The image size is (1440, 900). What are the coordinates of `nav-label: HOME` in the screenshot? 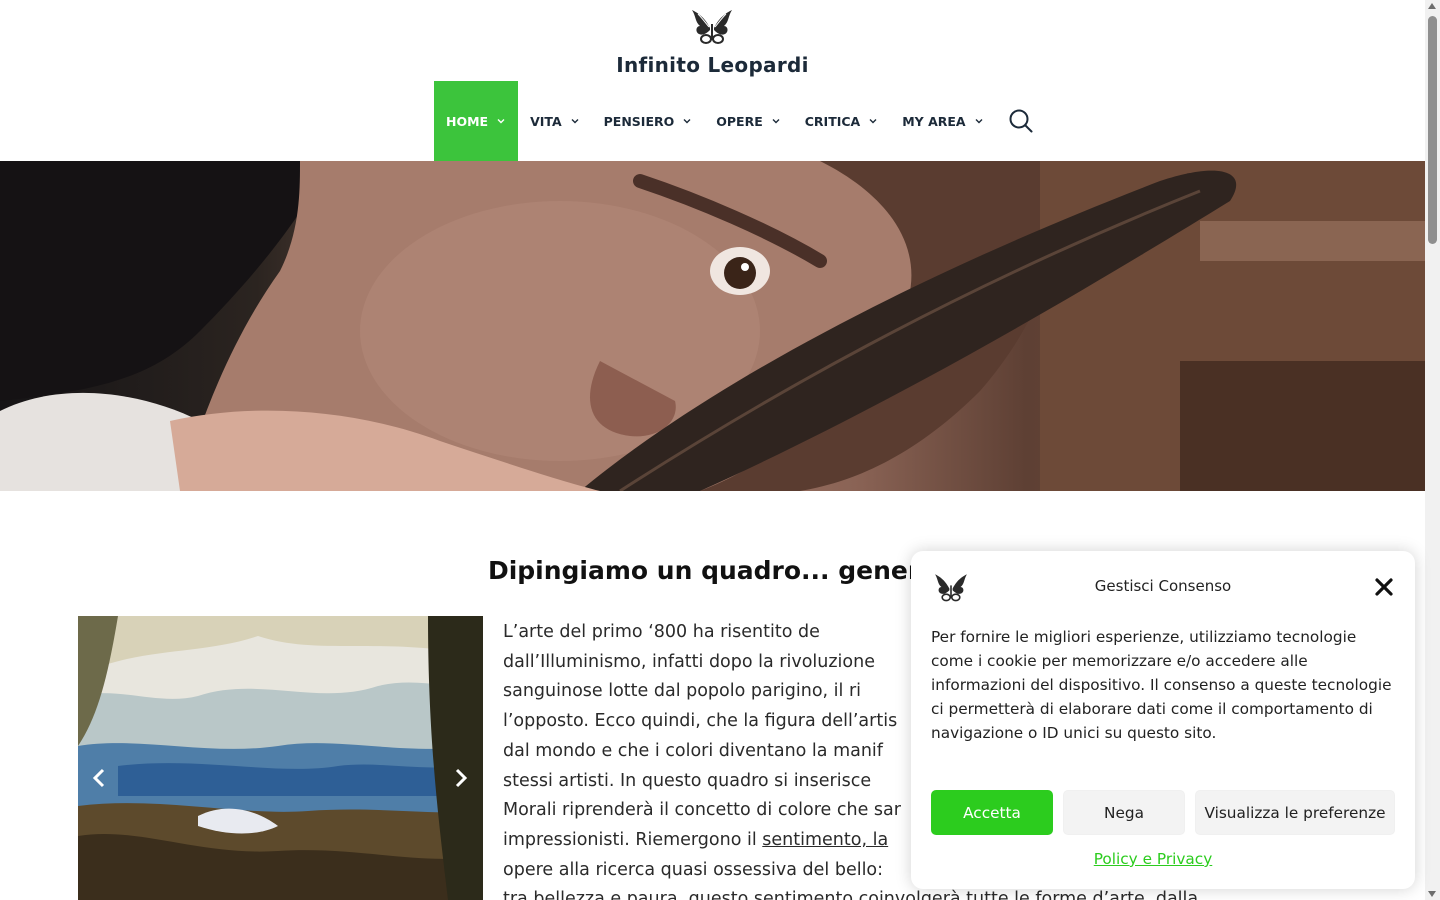 It's located at (467, 121).